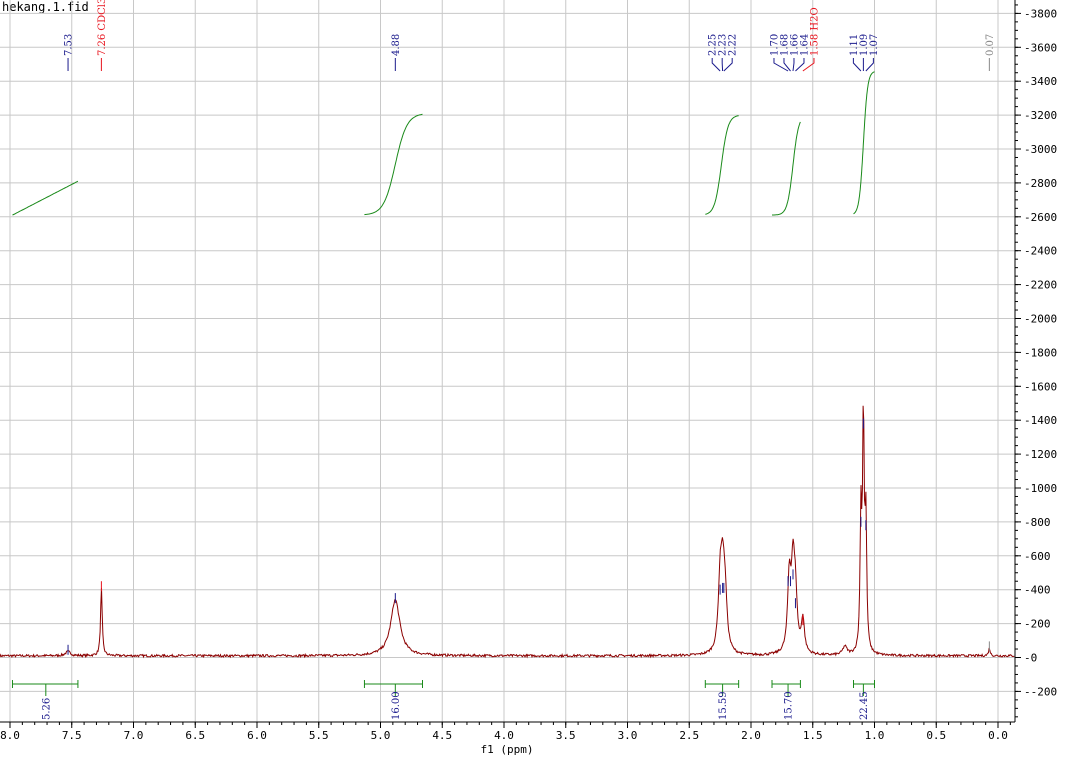 The height and width of the screenshot is (759, 1088). I want to click on y-tick-label: -1200, so click(1040, 454).